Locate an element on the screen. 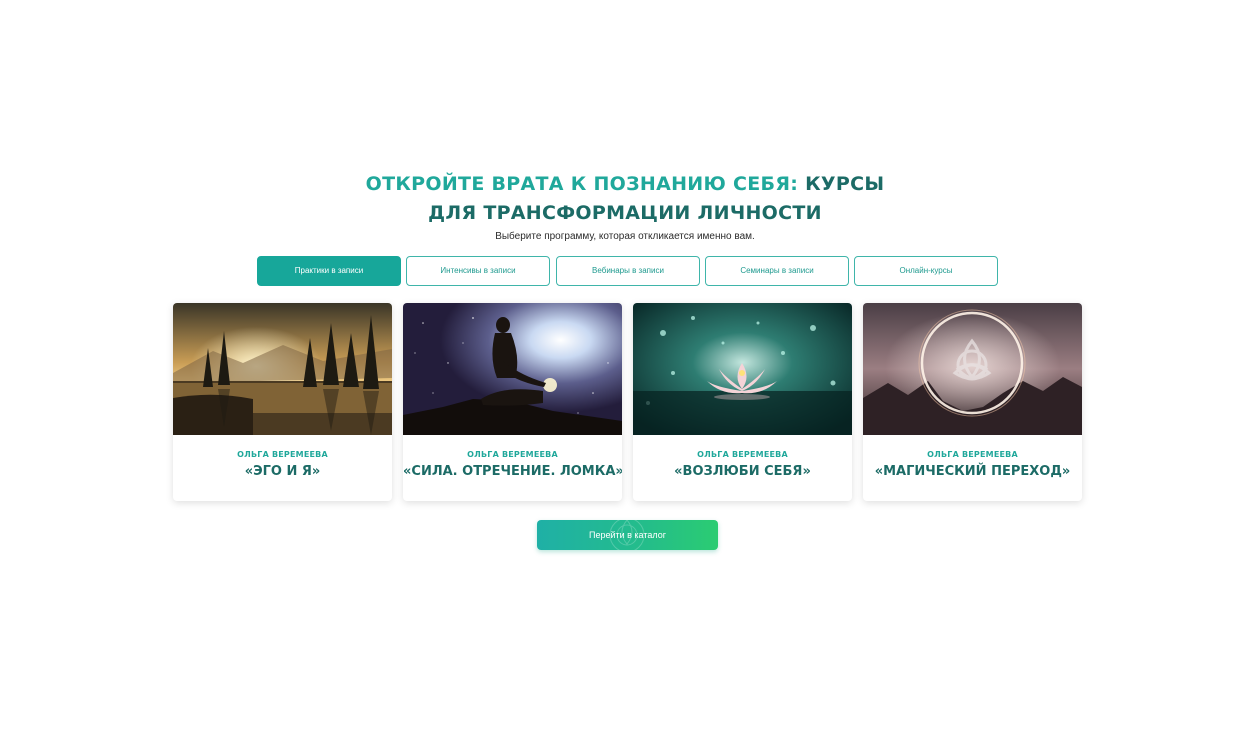 Image resolution: width=1250 pixels, height=750 pixels. cta-label: Перейти в каталог is located at coordinates (627, 535).